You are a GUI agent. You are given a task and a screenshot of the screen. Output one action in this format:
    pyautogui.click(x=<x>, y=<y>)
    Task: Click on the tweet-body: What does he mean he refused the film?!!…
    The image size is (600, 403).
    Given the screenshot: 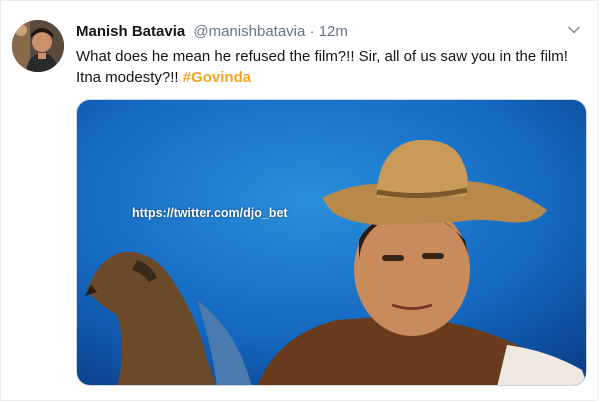 What is the action you would take?
    pyautogui.click(x=322, y=67)
    